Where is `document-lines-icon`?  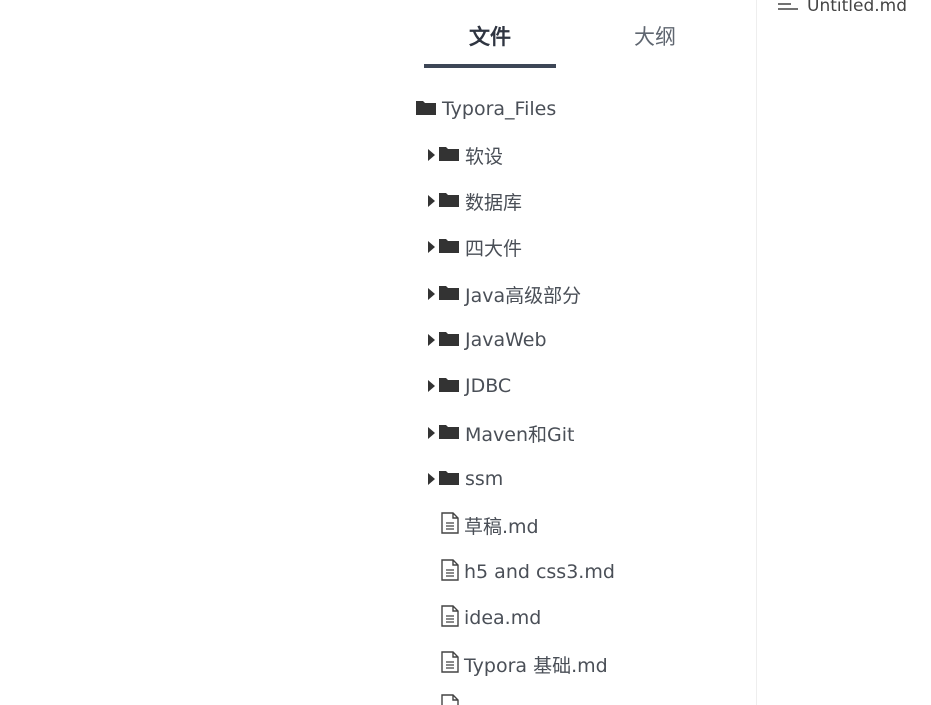
document-lines-icon is located at coordinates (788, 8).